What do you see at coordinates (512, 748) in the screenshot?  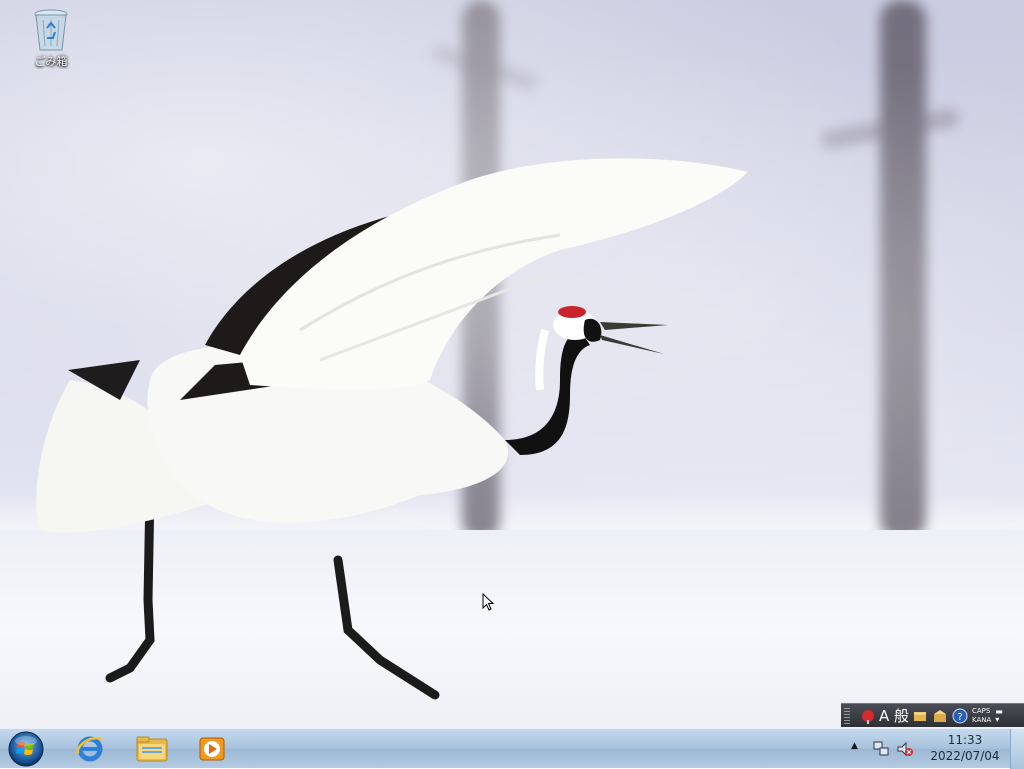 I see `taskbar: ▲ 11:33 2022/07/04` at bounding box center [512, 748].